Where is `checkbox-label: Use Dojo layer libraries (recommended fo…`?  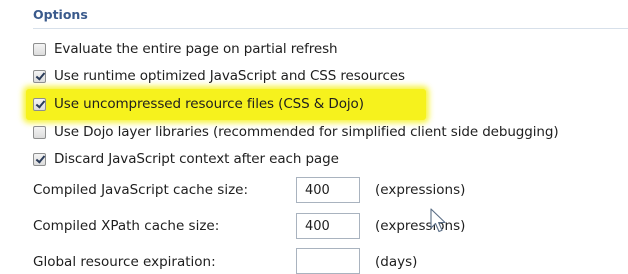 checkbox-label: Use Dojo layer libraries (recommended fo… is located at coordinates (306, 132).